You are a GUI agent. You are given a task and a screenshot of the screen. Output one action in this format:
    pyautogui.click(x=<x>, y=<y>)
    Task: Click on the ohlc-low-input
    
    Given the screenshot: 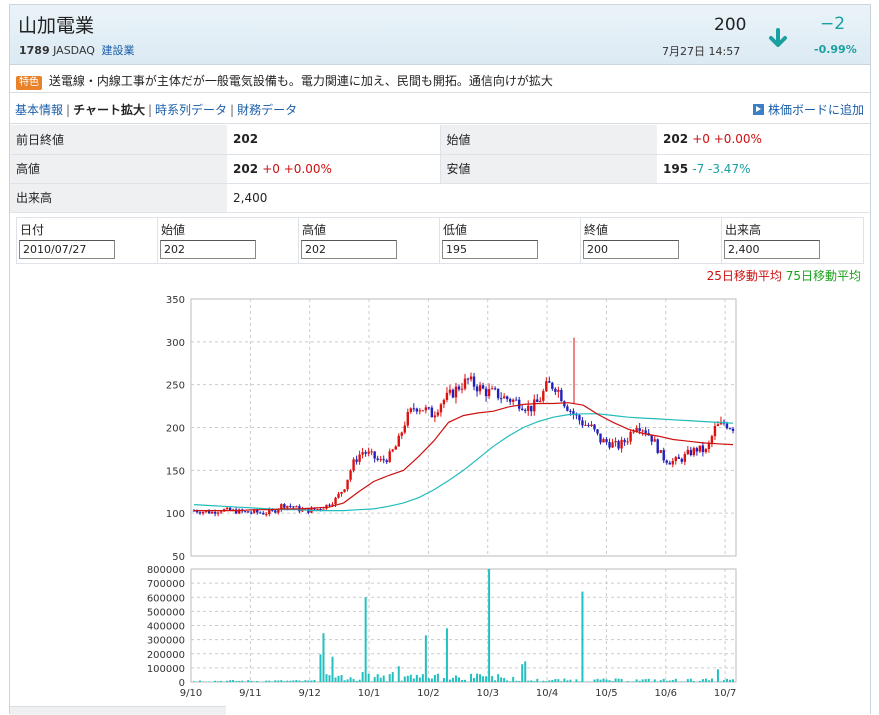 What is the action you would take?
    pyautogui.click(x=490, y=249)
    